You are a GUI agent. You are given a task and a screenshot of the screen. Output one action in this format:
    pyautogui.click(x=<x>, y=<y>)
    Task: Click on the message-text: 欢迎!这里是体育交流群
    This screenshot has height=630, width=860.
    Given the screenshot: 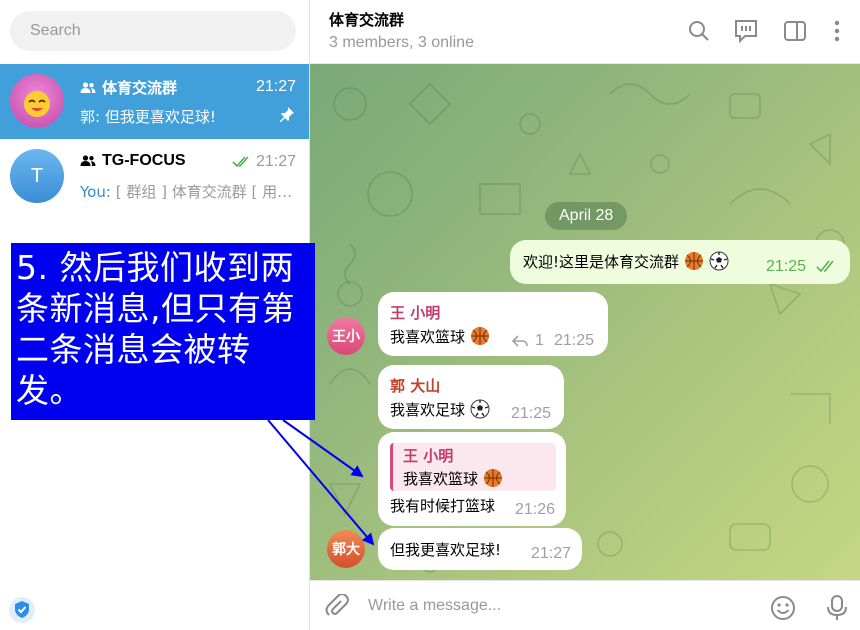 What is the action you would take?
    pyautogui.click(x=626, y=261)
    